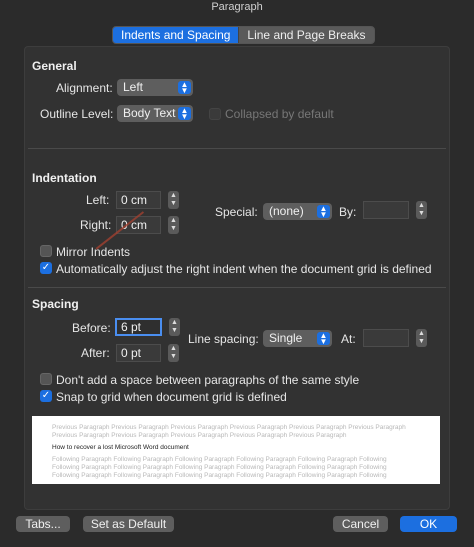 The image size is (474, 547). I want to click on outline-level-label: Outline Level:, so click(77, 114).